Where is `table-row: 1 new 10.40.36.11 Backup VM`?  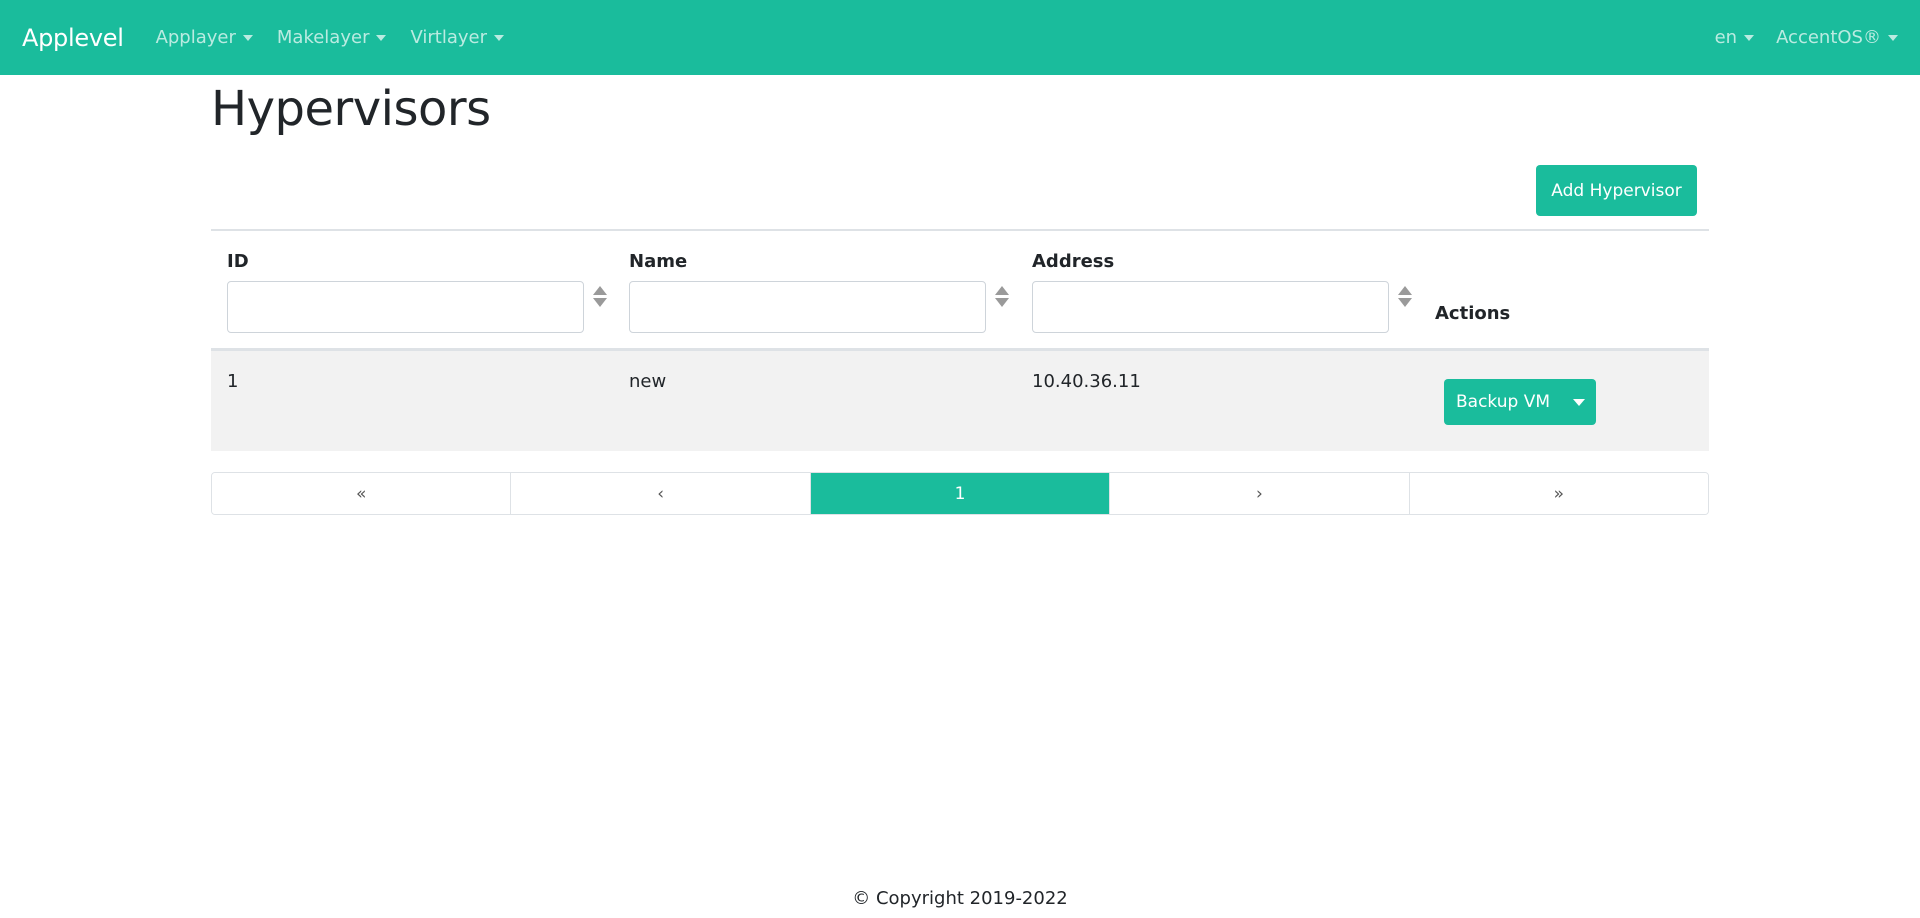
table-row: 1 new 10.40.36.11 Backup VM is located at coordinates (960, 401).